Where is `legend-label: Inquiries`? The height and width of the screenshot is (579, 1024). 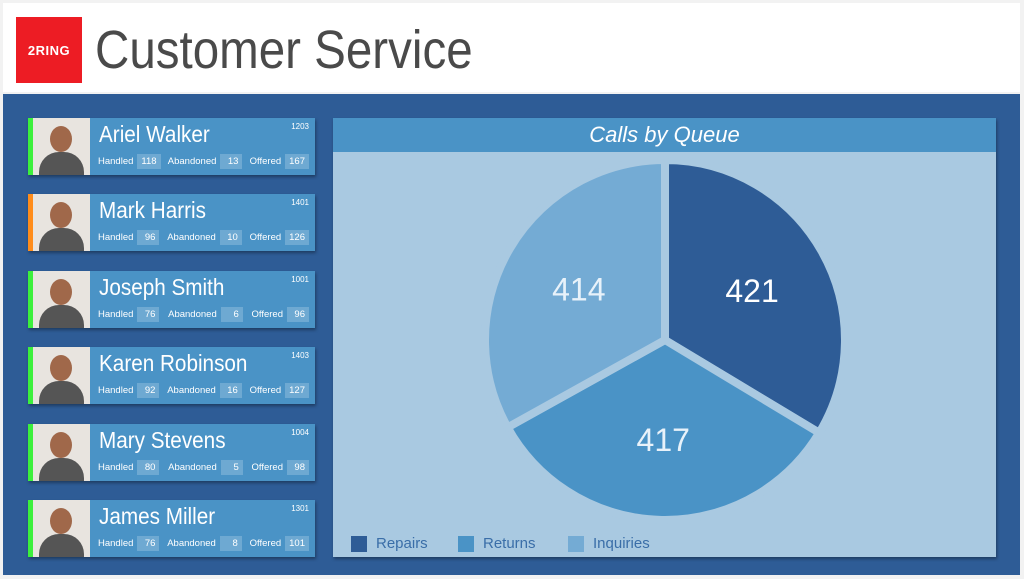
legend-label: Inquiries is located at coordinates (621, 543).